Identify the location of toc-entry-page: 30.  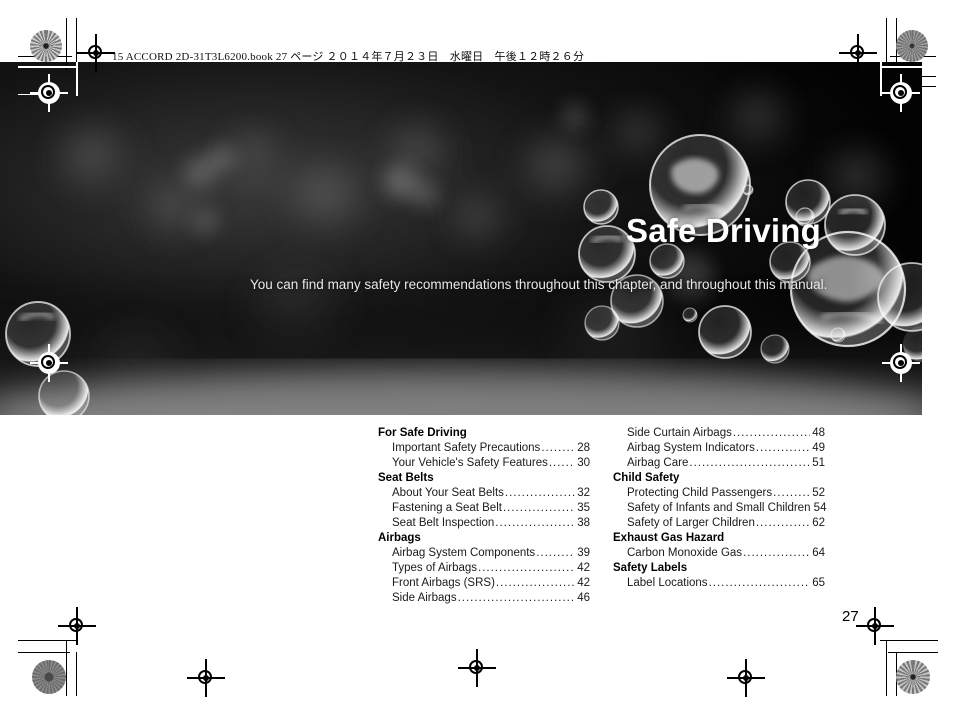
(583, 463).